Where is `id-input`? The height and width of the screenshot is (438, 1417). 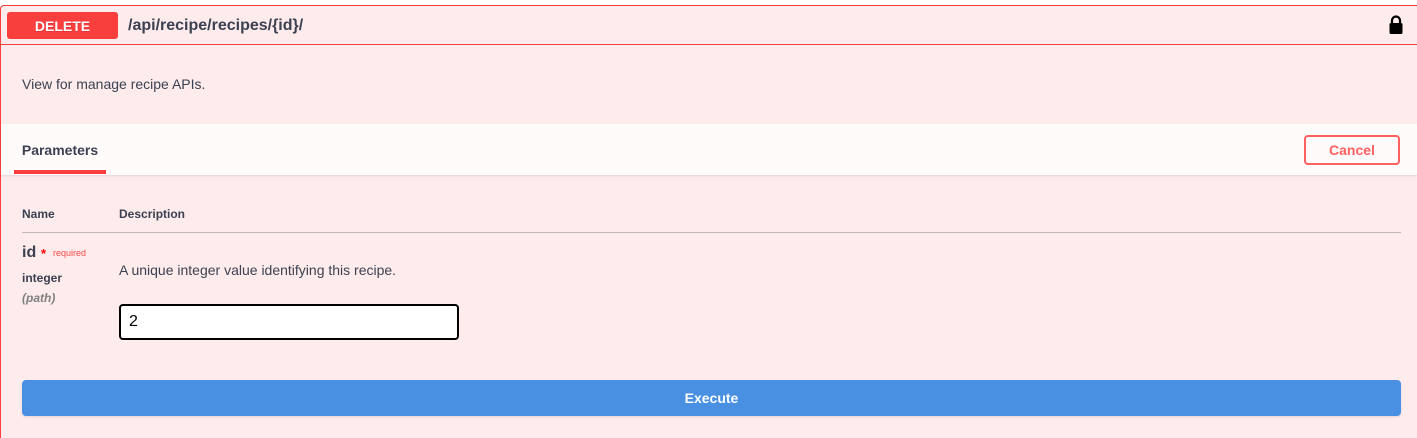
id-input is located at coordinates (289, 322).